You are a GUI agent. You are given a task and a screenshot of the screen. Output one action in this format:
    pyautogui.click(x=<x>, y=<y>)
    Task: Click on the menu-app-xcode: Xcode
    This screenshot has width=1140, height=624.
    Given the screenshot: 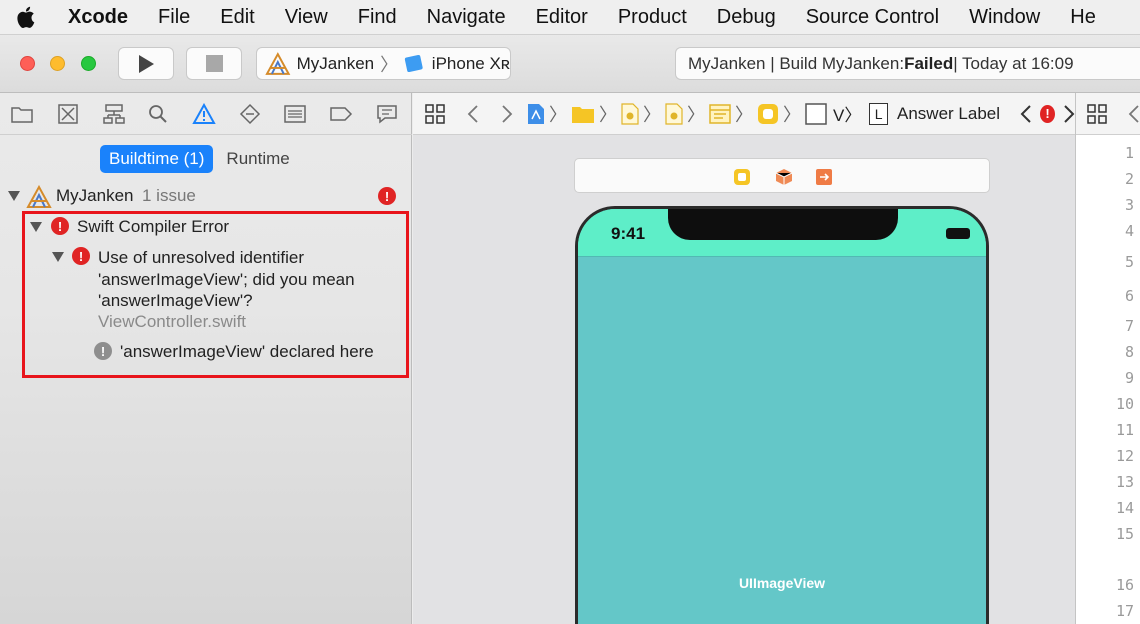 What is the action you would take?
    pyautogui.click(x=98, y=17)
    